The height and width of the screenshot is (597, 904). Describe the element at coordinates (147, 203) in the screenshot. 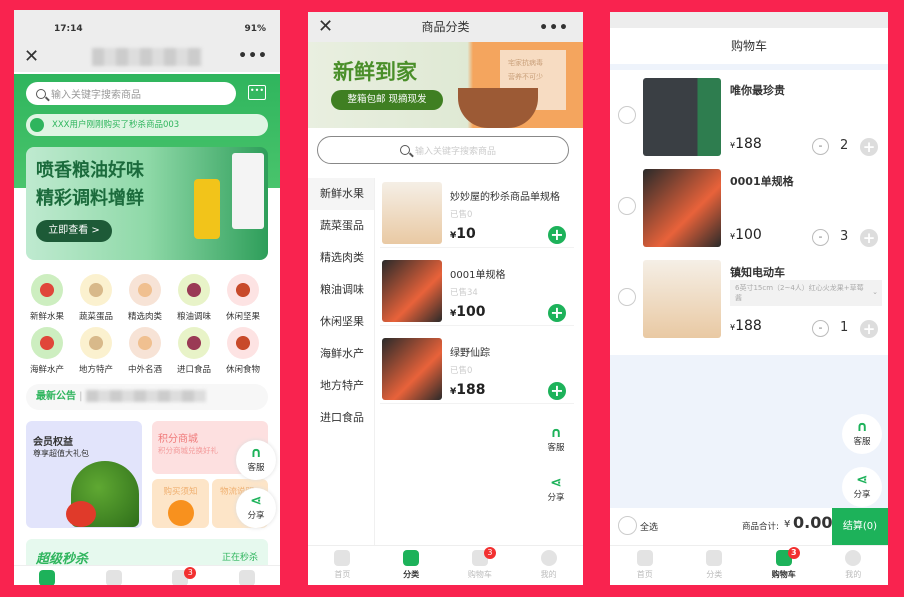

I see `promo-banner: 喷香粮油好味 精彩调料增鲜 立即查看 >` at that location.